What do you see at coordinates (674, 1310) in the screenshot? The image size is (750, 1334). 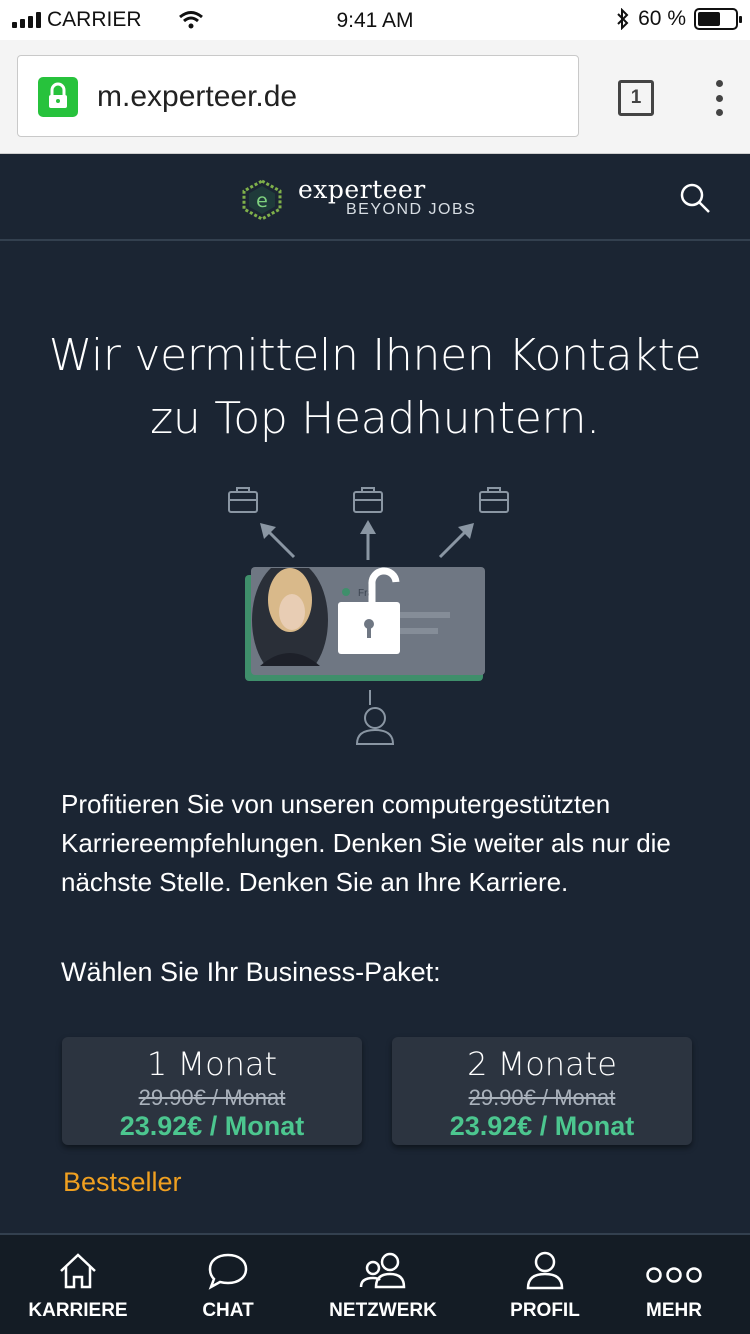 I see `tab-label: MEHR` at bounding box center [674, 1310].